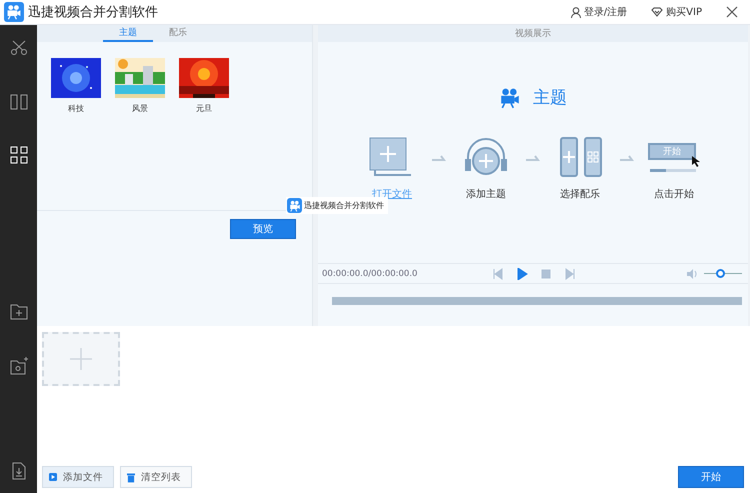  Describe the element at coordinates (78, 477) in the screenshot. I see `add-file-button: 添加文件` at that location.